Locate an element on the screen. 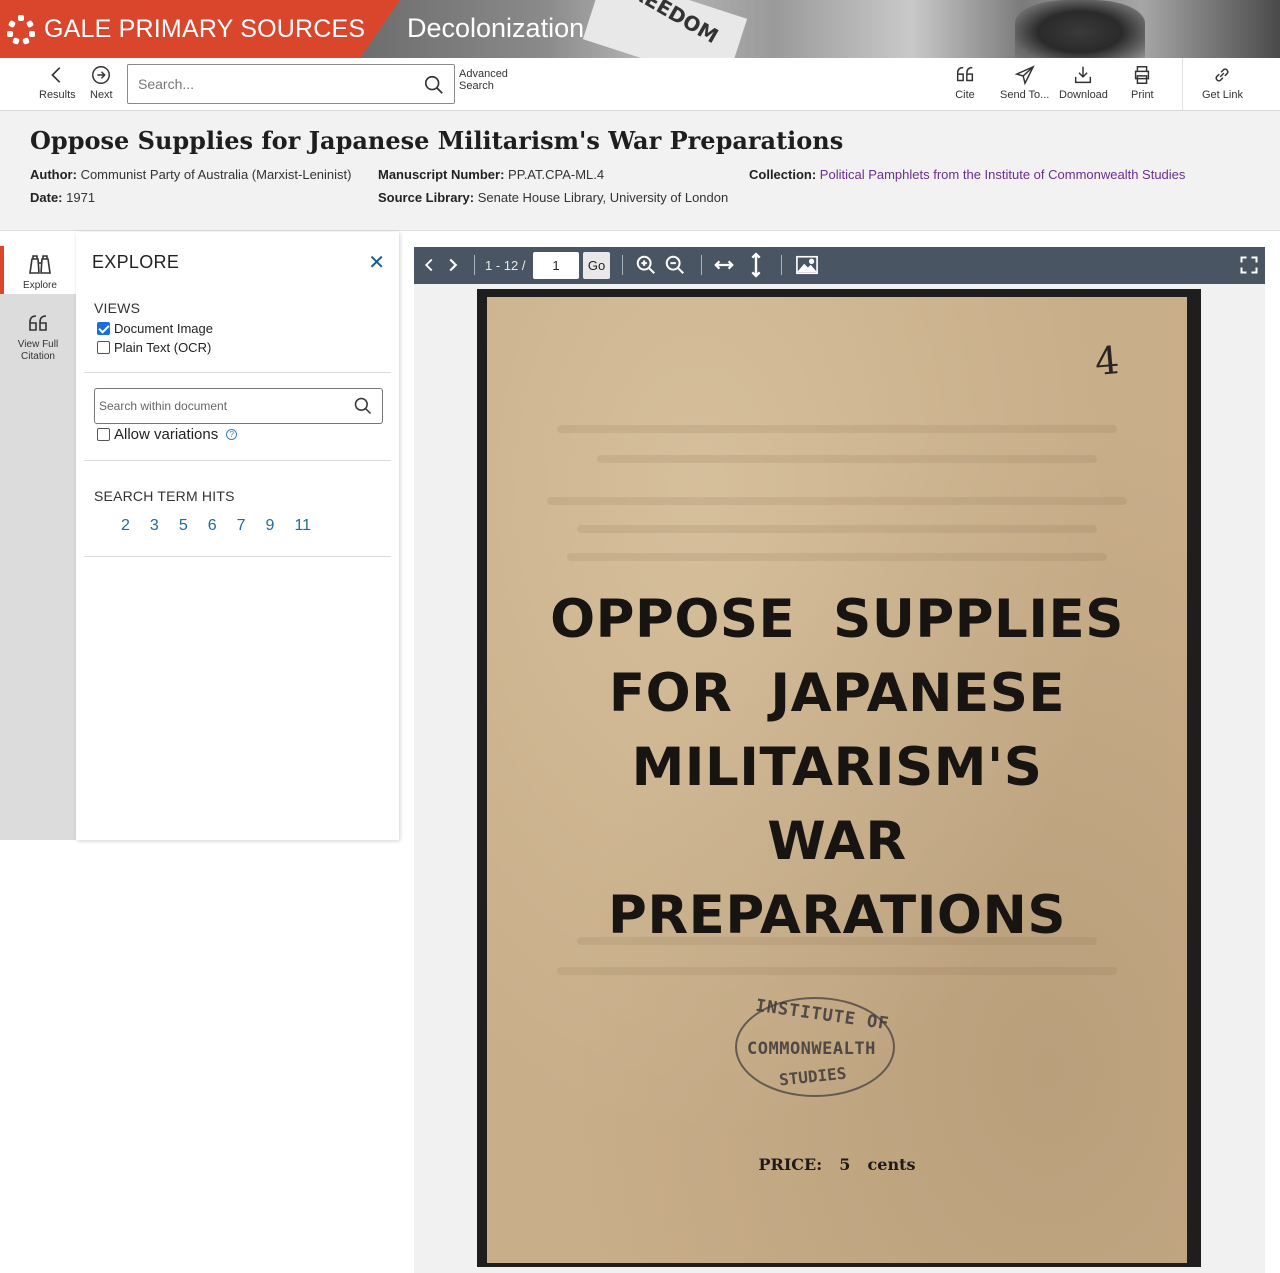 Image resolution: width=1280 pixels, height=1273 pixels. view-option-document-image: Document Image is located at coordinates (155, 328).